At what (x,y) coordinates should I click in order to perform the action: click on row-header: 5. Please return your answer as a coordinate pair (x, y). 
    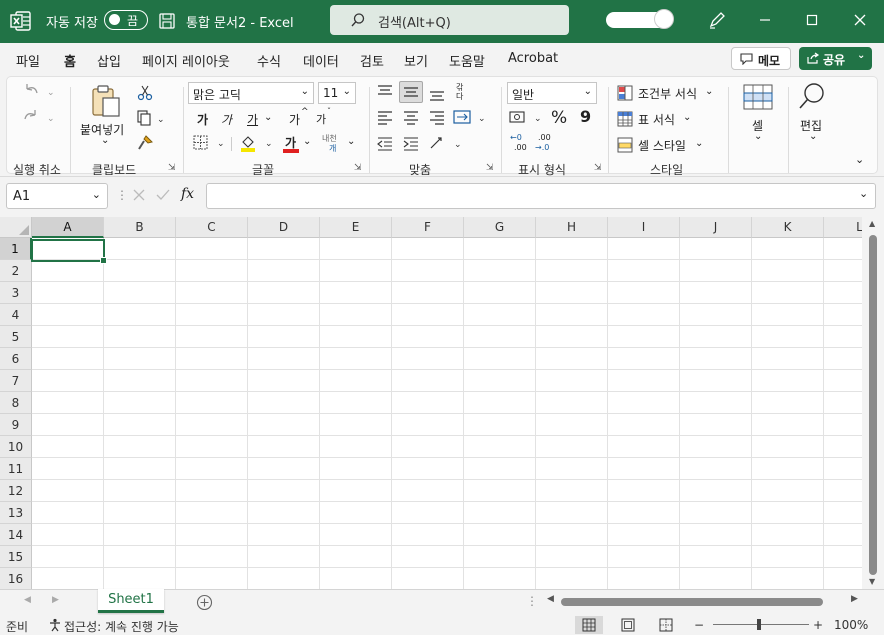
    Looking at the image, I should click on (16, 337).